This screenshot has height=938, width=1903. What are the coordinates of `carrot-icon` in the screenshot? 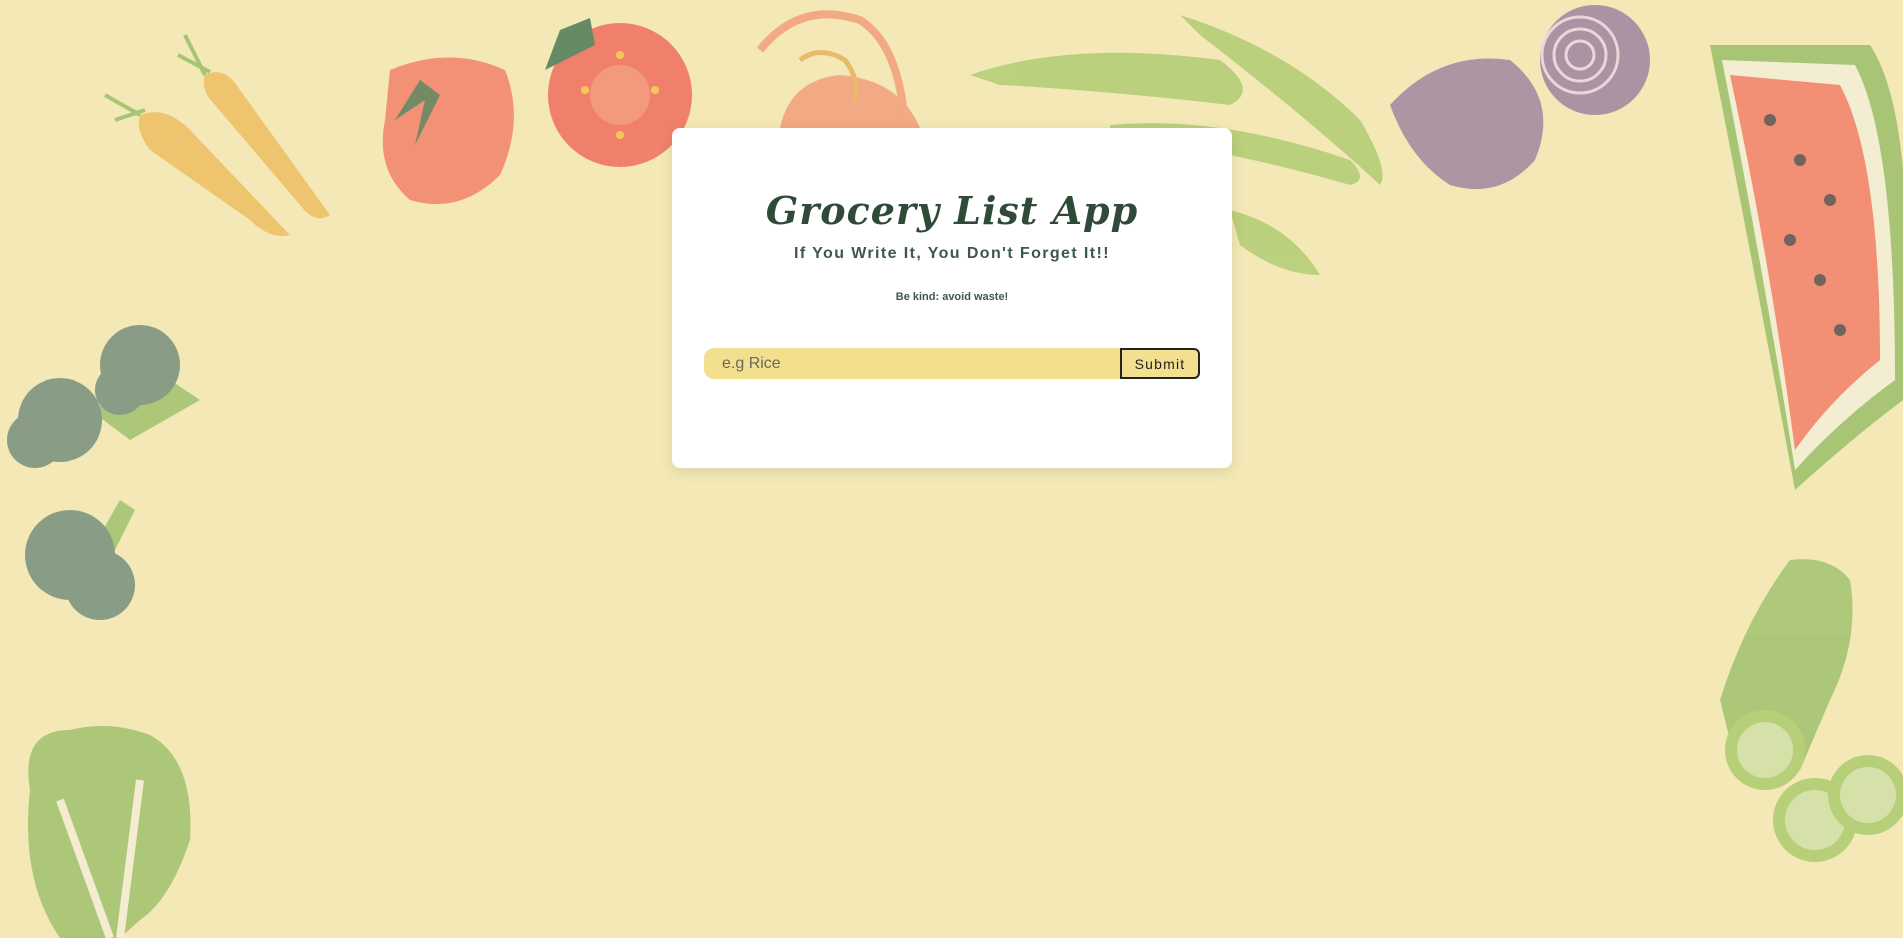 It's located at (217, 135).